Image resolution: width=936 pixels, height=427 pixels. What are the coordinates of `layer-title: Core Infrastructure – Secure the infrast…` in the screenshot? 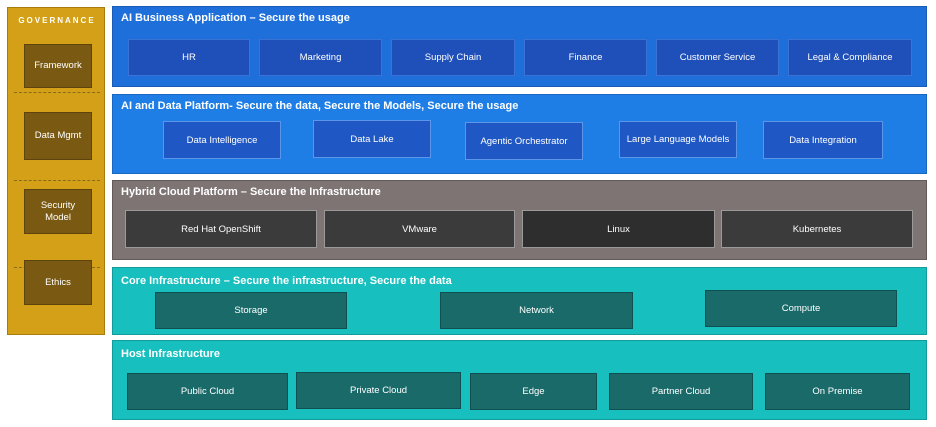 It's located at (286, 281).